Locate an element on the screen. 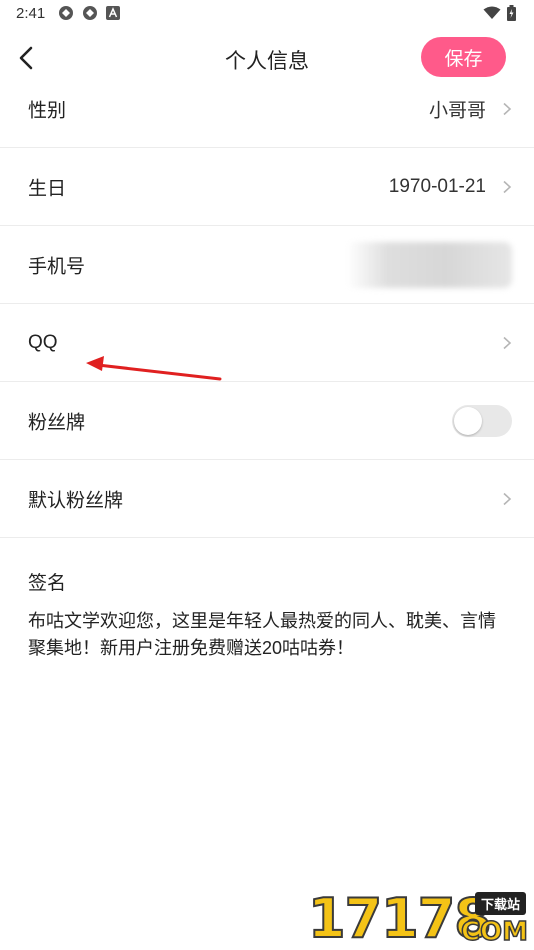  row-label: 生日 is located at coordinates (47, 188).